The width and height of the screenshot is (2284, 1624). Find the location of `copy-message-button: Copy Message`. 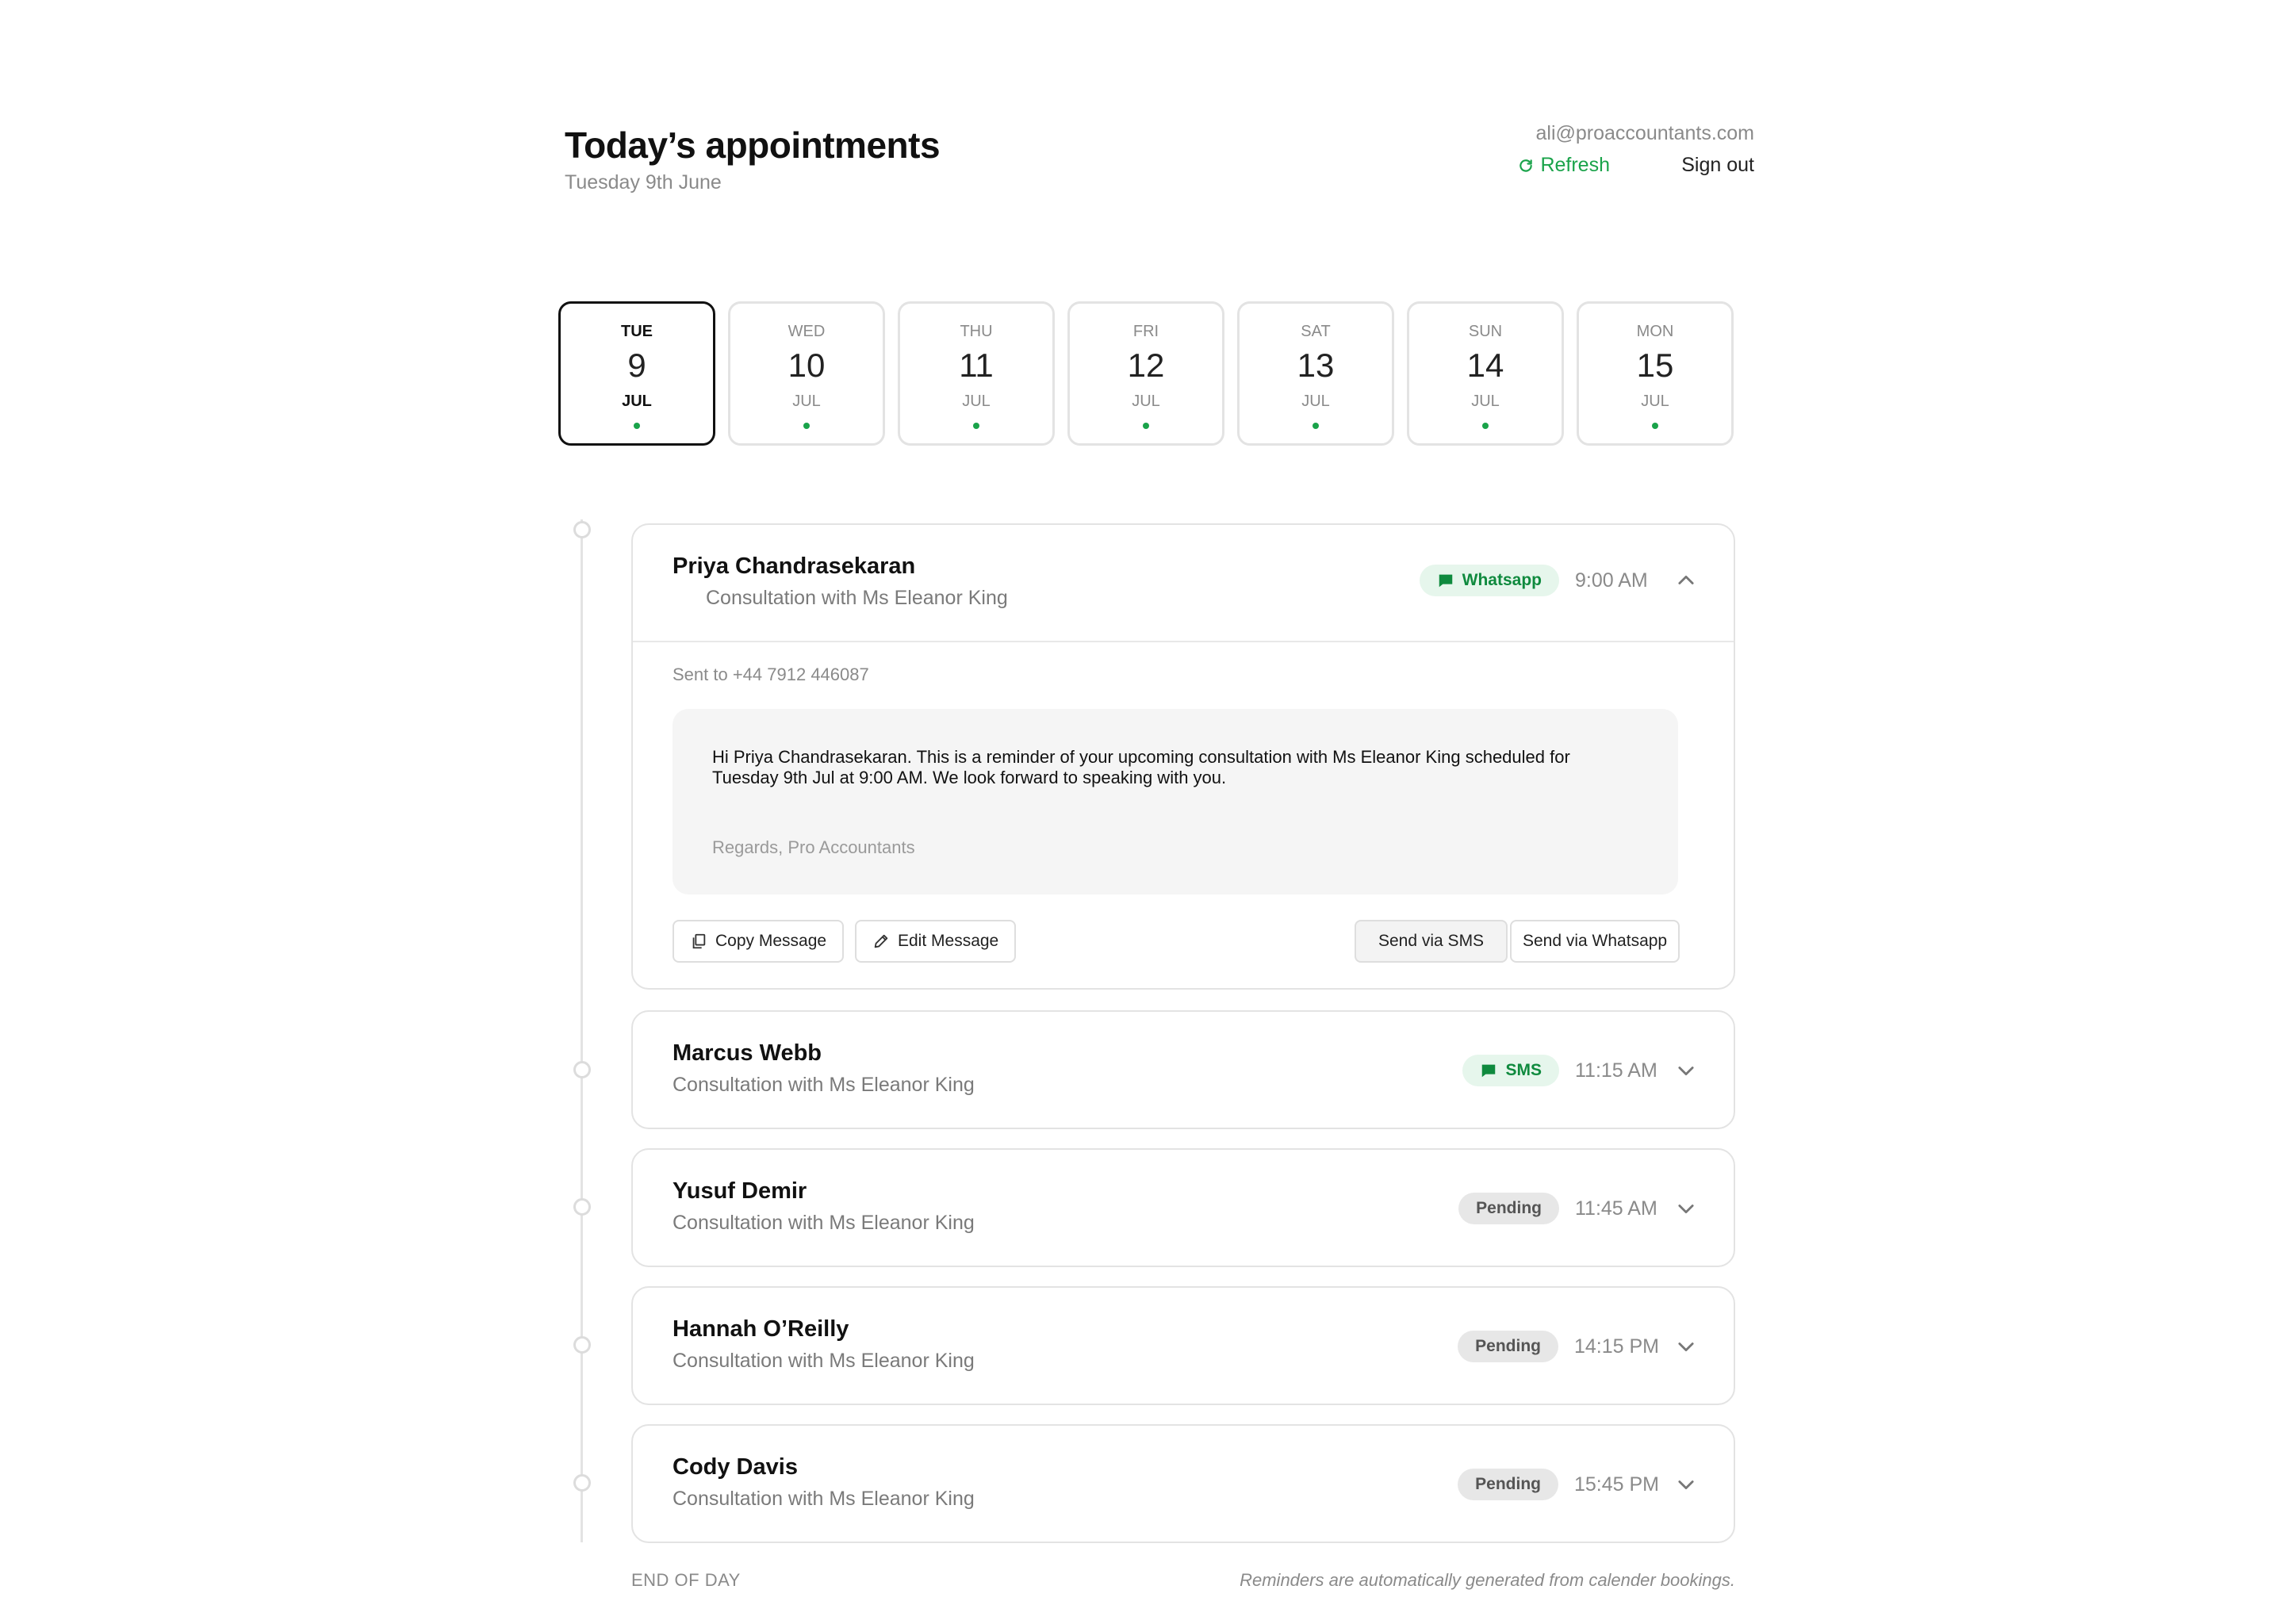

copy-message-button: Copy Message is located at coordinates (759, 941).